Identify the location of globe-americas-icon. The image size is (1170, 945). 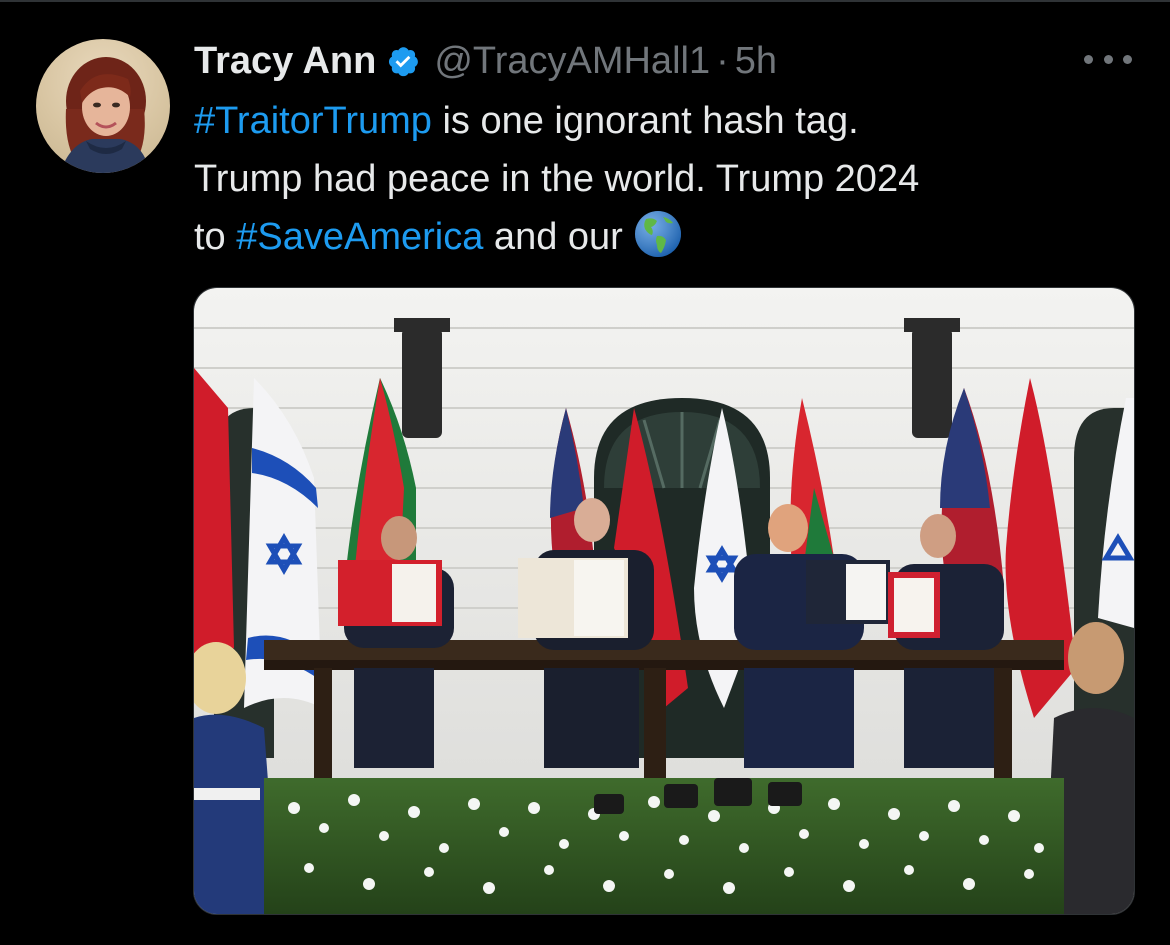
(658, 234).